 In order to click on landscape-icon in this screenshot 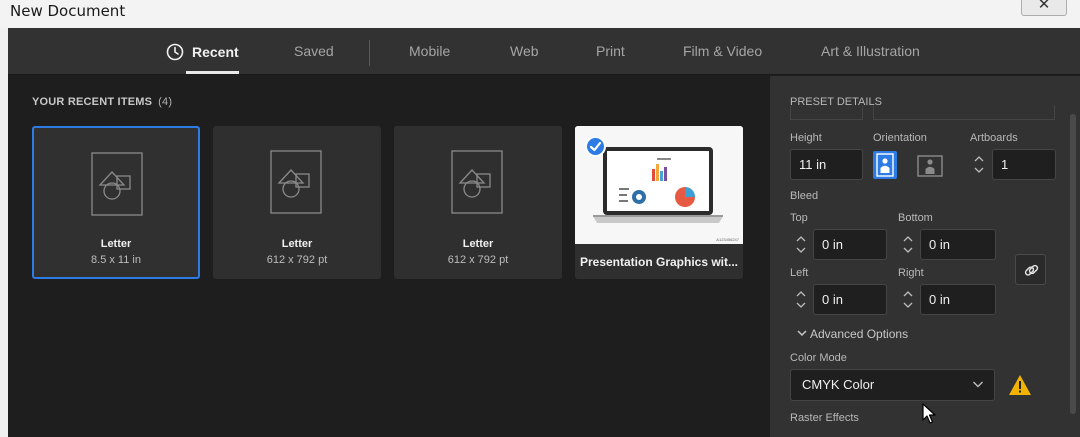, I will do `click(930, 166)`.